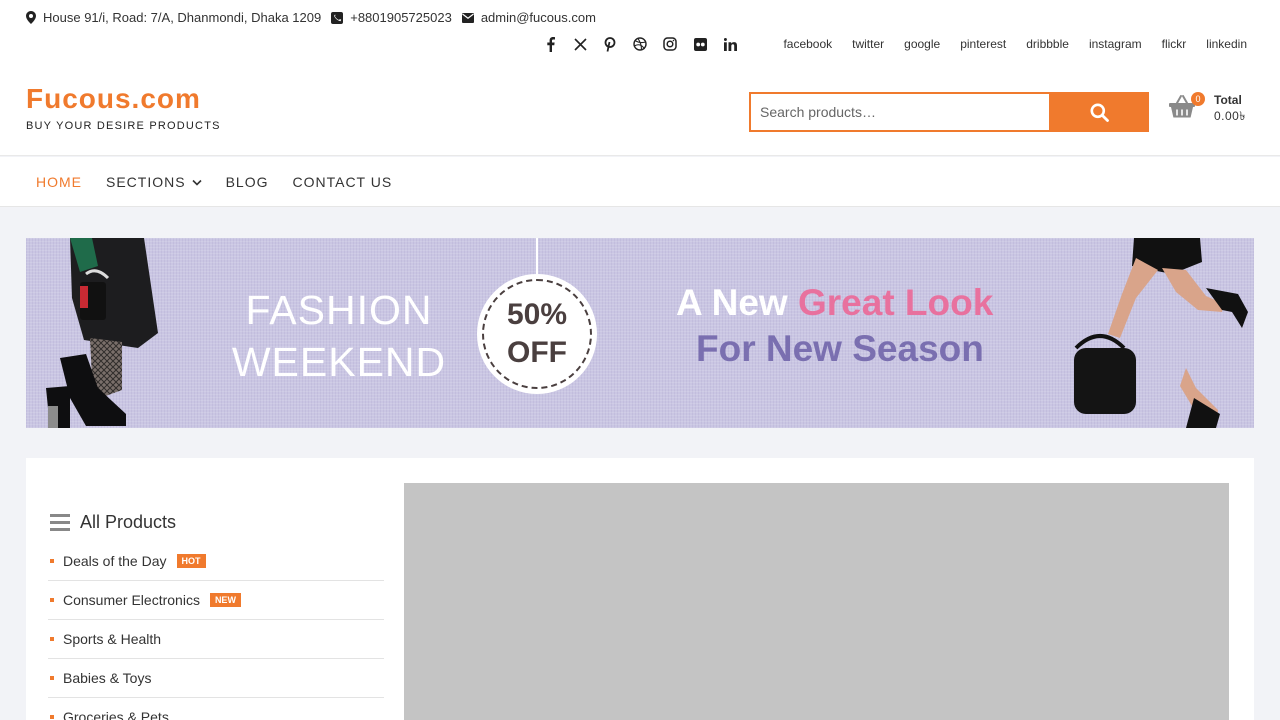 This screenshot has width=1280, height=720. What do you see at coordinates (31, 17) in the screenshot?
I see `map-marker-icon` at bounding box center [31, 17].